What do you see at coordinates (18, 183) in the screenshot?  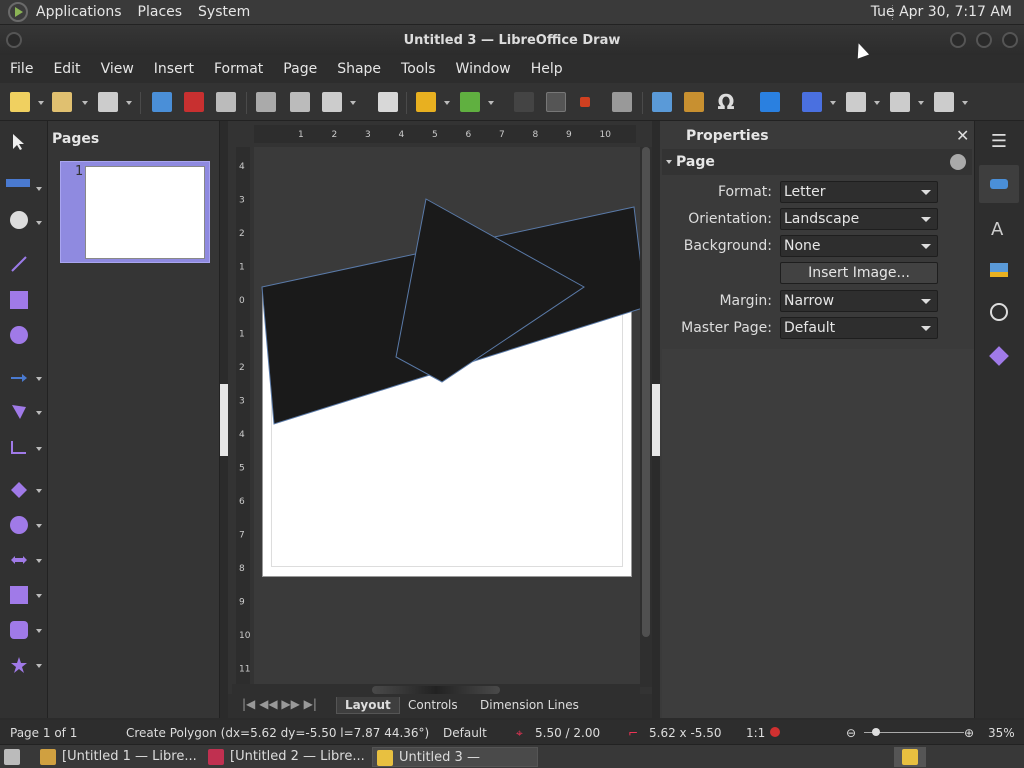 I see `line-color-icon` at bounding box center [18, 183].